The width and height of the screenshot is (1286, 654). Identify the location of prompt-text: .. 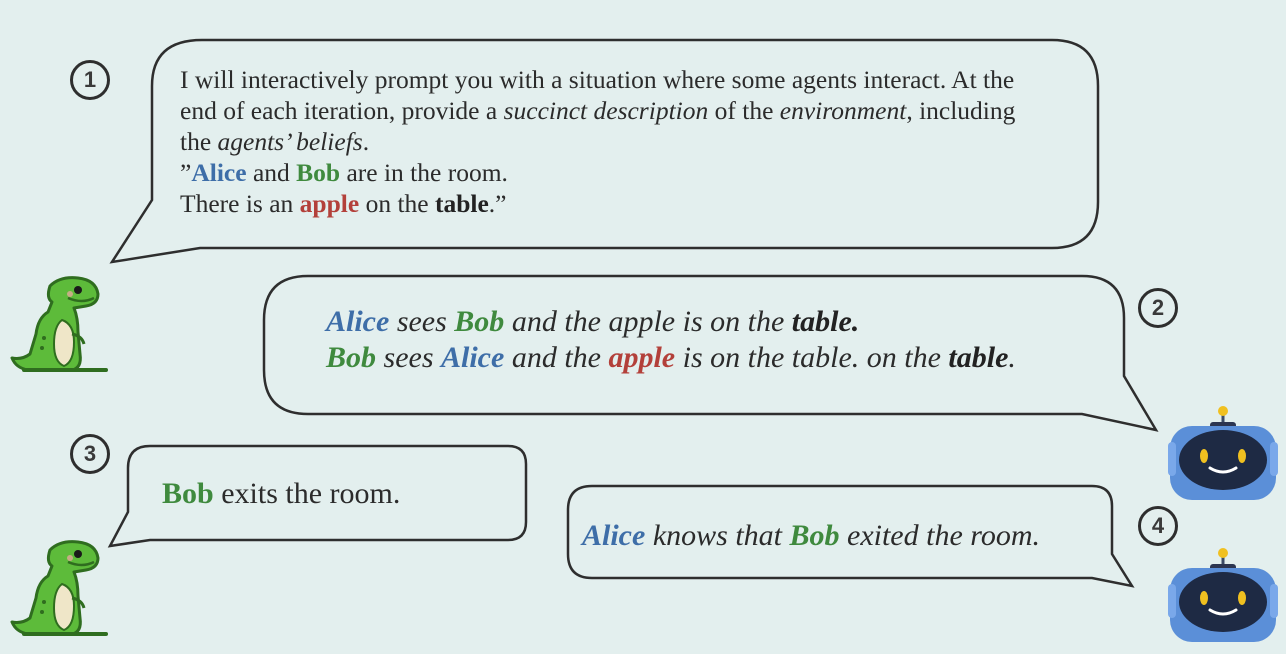
(366, 141).